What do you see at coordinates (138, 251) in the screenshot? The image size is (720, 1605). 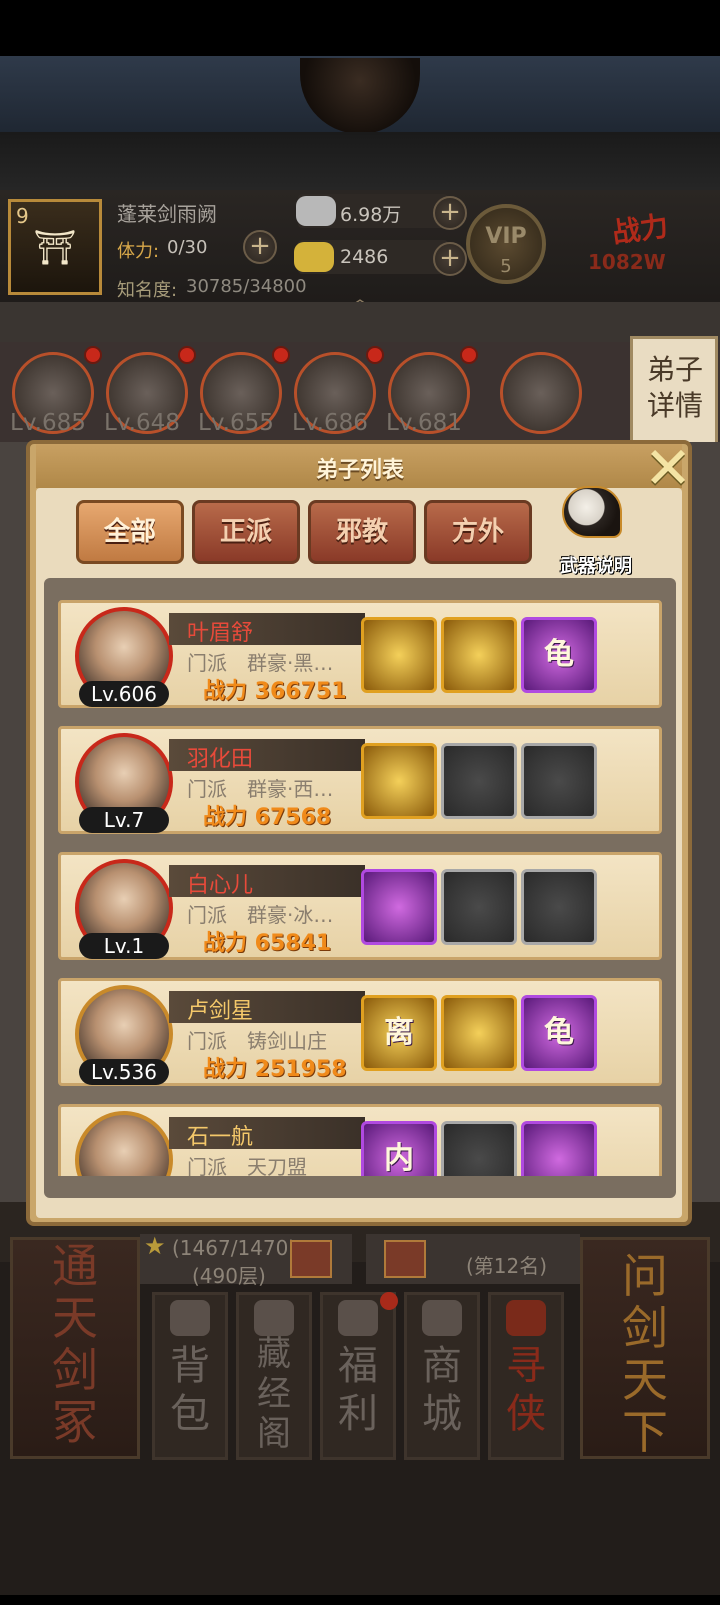 I see `stamina-label: 体力:` at bounding box center [138, 251].